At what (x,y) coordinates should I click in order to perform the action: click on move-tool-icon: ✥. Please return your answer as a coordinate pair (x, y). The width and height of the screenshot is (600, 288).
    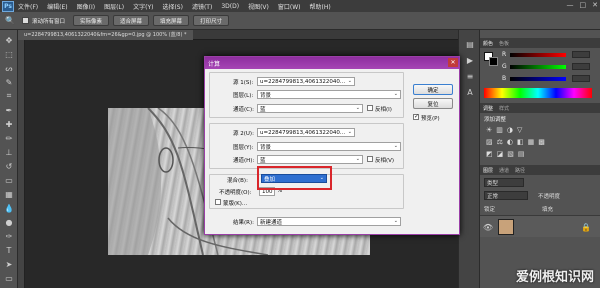
    Looking at the image, I should click on (9, 40).